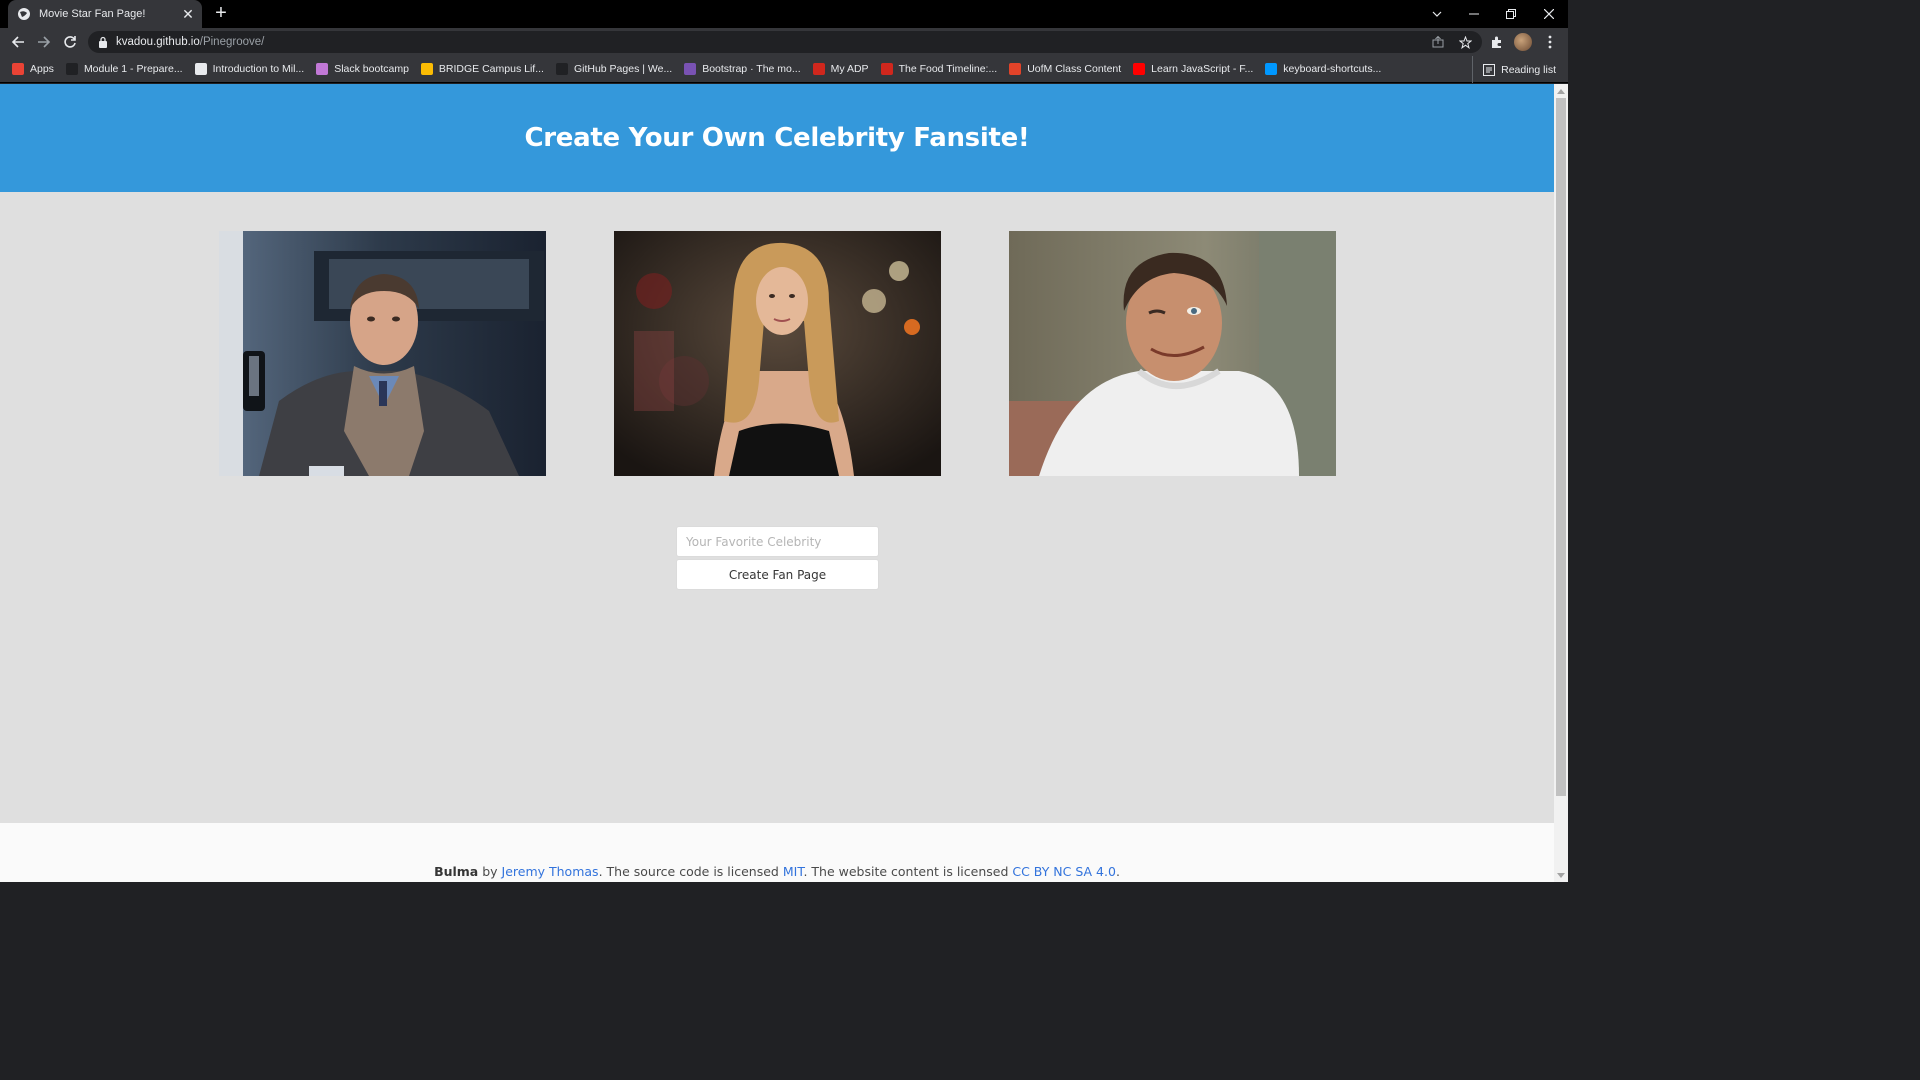 The height and width of the screenshot is (1080, 1920). Describe the element at coordinates (690, 871) in the screenshot. I see `footer-mid-1: . The source code is licensed` at that location.